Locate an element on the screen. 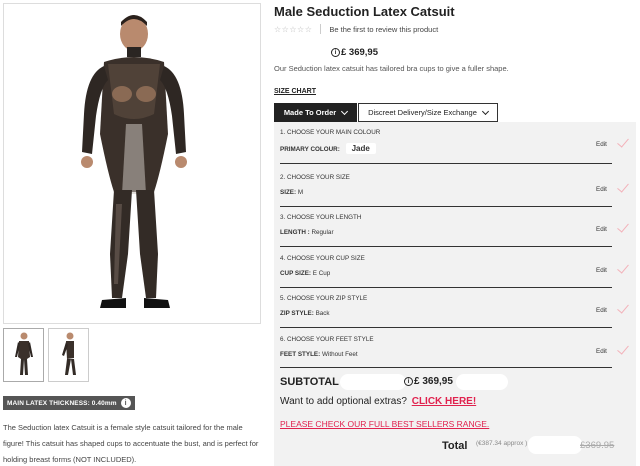  review-link: Be the first to review this product is located at coordinates (383, 29).